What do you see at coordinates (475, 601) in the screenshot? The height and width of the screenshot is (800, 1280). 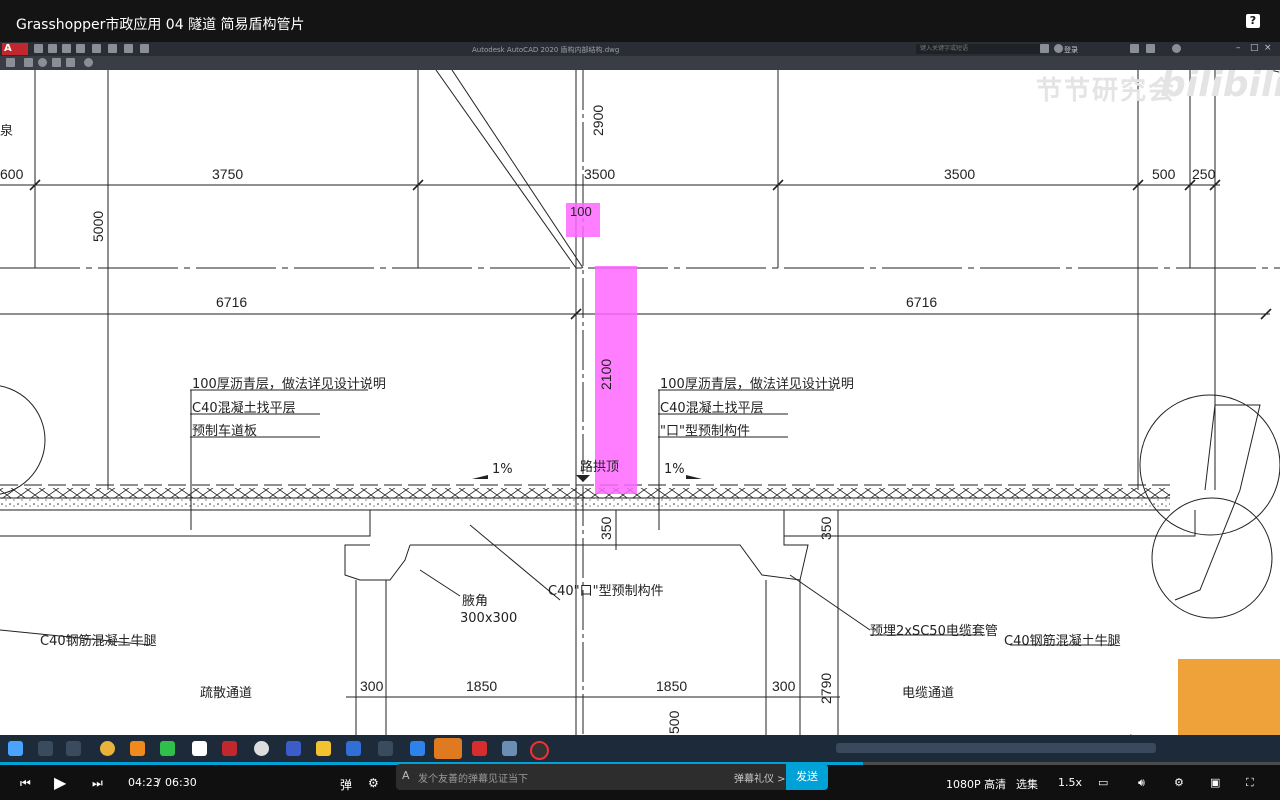 I see `haunch-label: 腋角` at bounding box center [475, 601].